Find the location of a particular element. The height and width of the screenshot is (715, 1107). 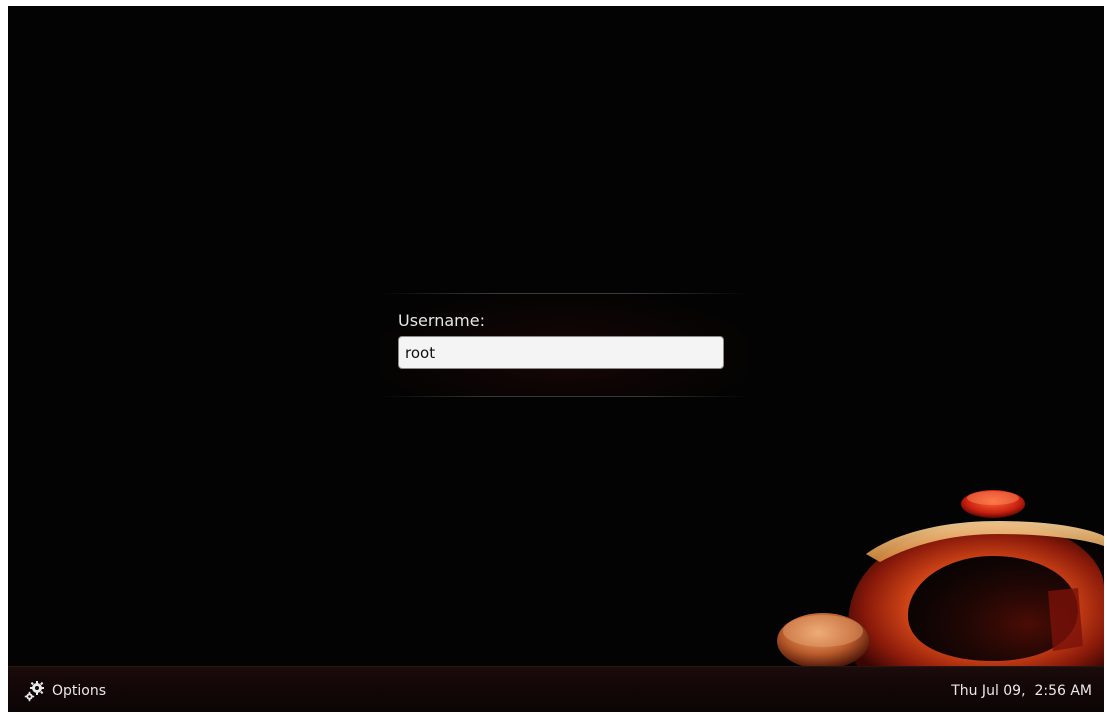

ubuntu-logo is located at coordinates (940, 583).